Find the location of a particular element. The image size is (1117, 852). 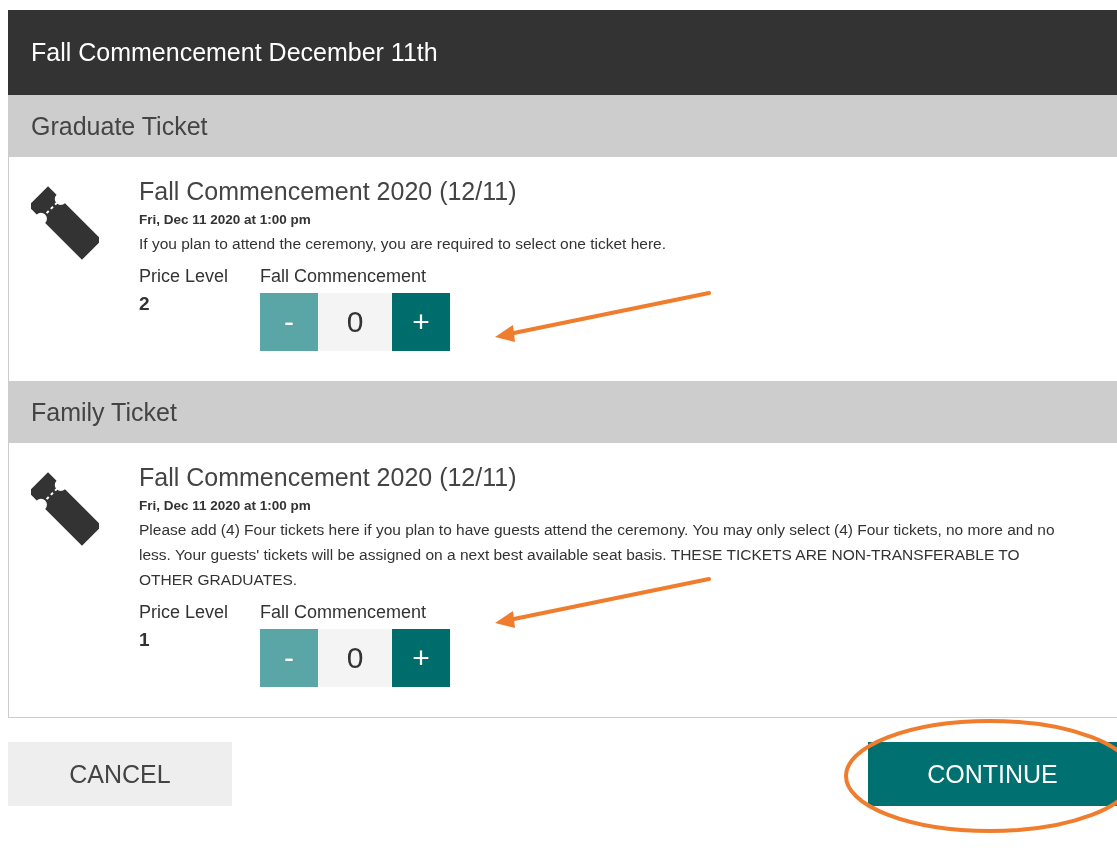

cancel-button: CANCEL is located at coordinates (120, 774).